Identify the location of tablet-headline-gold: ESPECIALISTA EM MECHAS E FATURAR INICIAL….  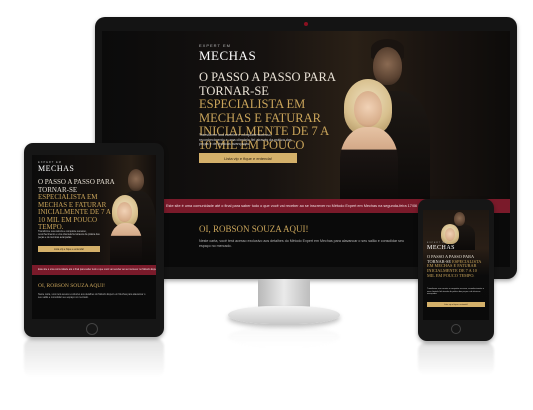
(74, 212).